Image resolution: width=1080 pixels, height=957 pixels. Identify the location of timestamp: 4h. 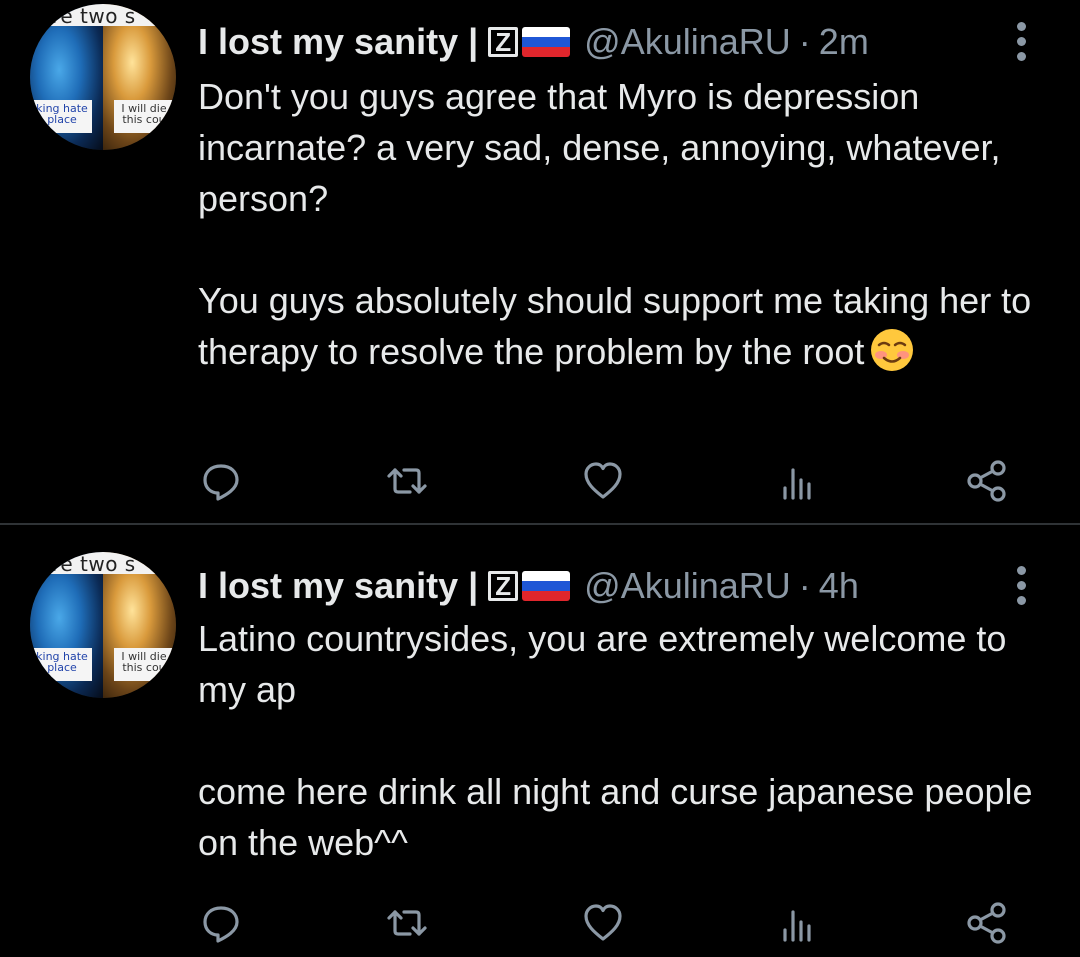
(839, 586).